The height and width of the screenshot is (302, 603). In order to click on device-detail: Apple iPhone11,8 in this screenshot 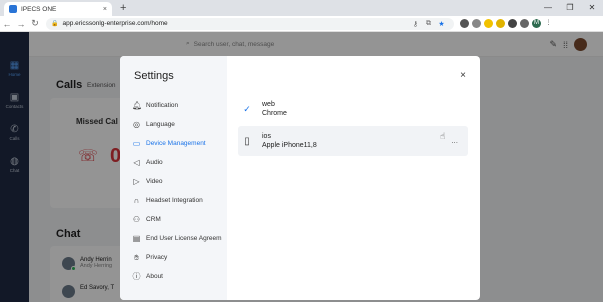, I will do `click(289, 145)`.